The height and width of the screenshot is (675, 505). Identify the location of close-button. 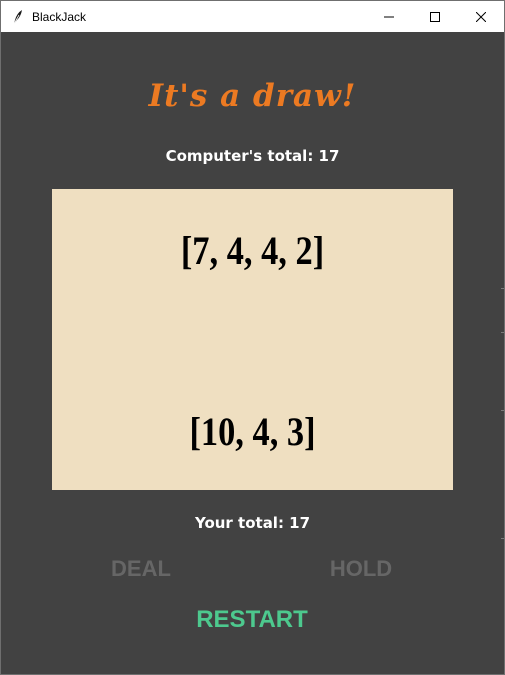
(481, 16).